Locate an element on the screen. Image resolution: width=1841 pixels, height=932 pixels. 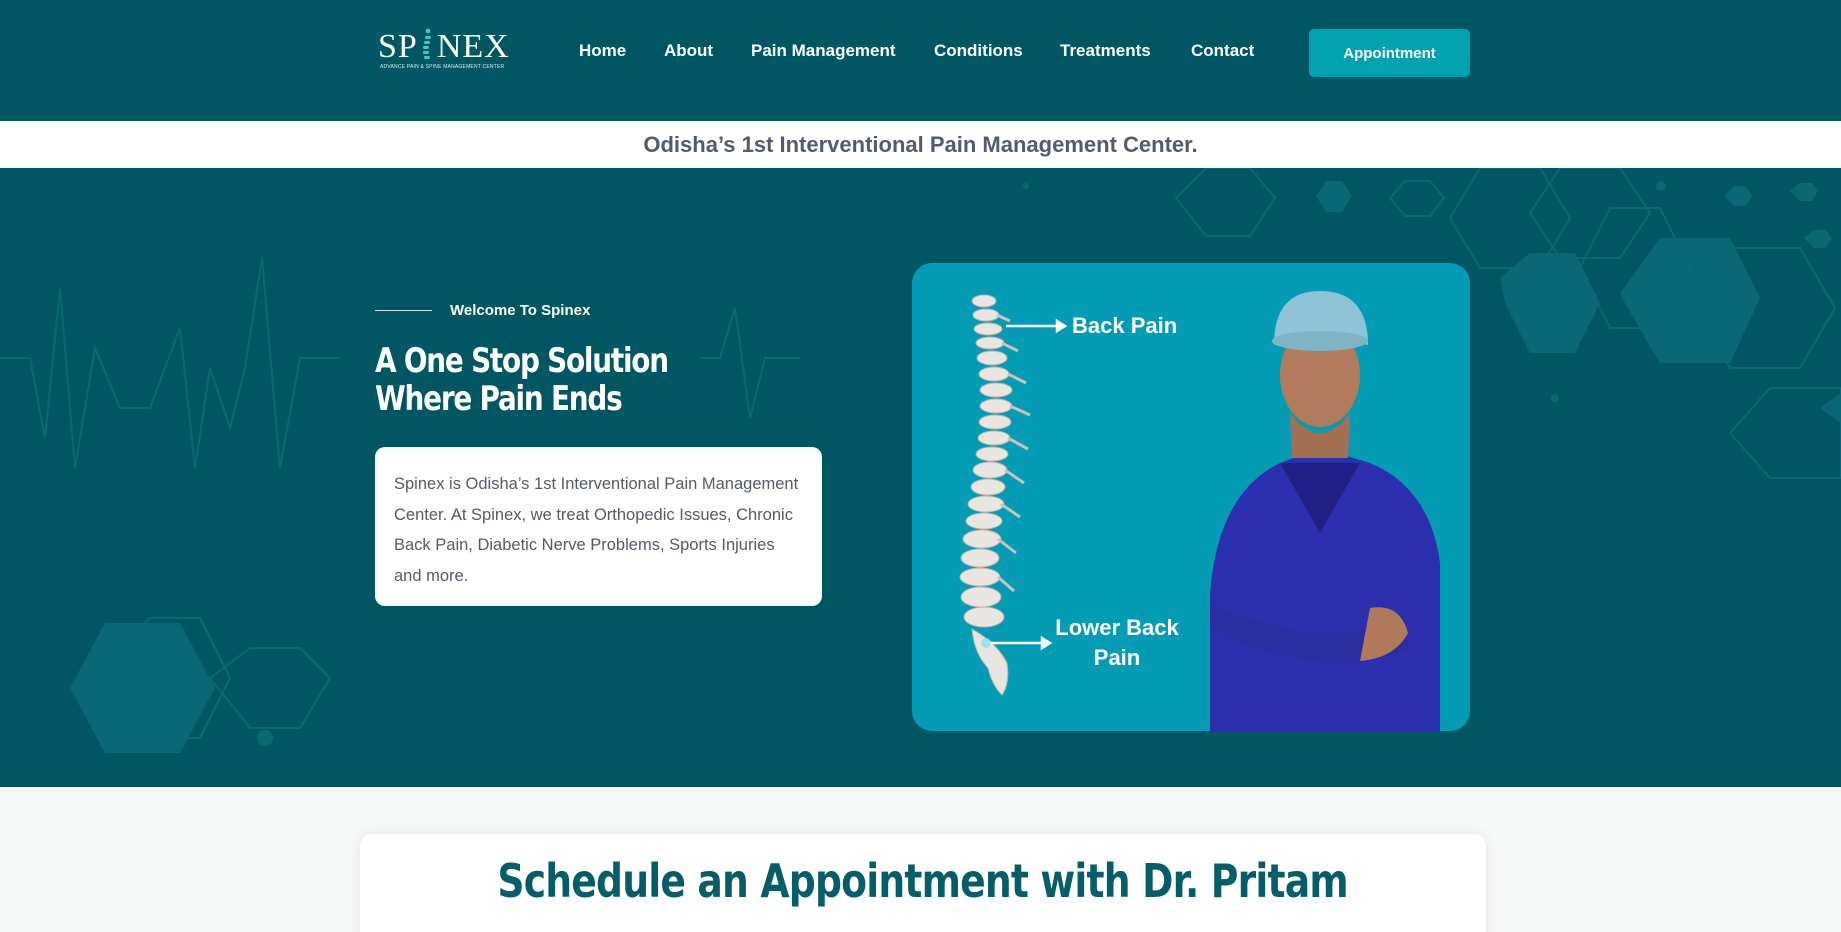
logo-subtitle: ADVANCE PAIN & SPINE MANAGEMENT CENTER is located at coordinates (442, 67).